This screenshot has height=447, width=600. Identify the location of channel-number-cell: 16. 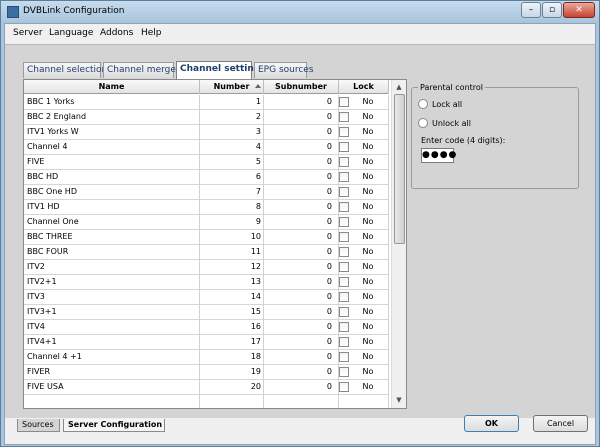
(230, 327).